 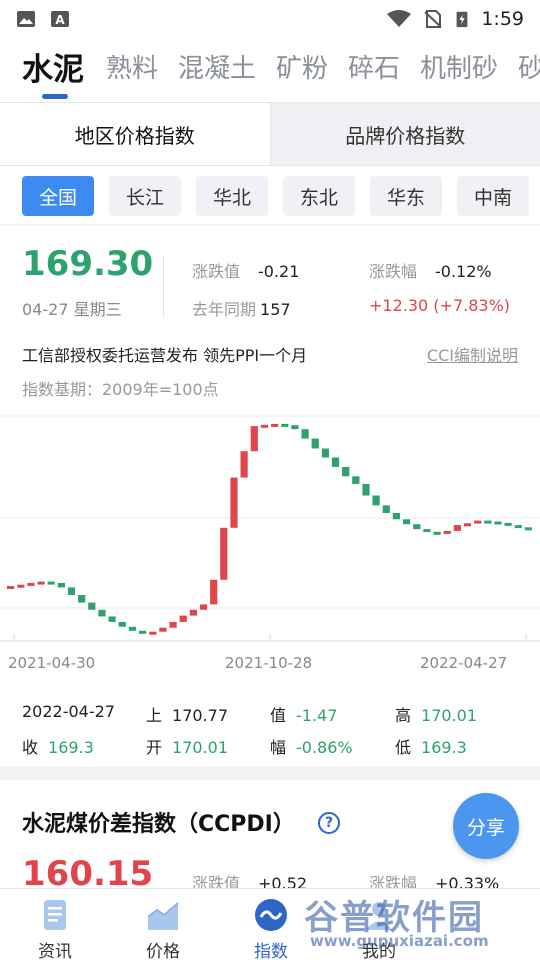 I want to click on help-icon: ?, so click(x=329, y=823).